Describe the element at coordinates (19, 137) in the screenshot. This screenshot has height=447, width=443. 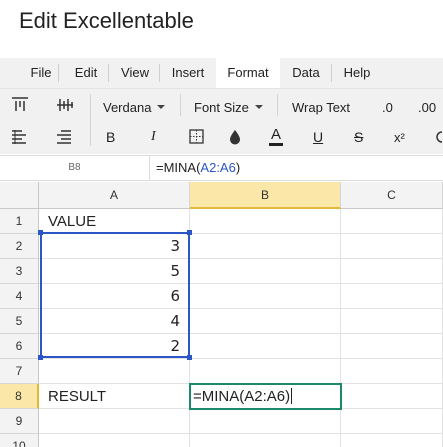
I see `align-left-icon` at that location.